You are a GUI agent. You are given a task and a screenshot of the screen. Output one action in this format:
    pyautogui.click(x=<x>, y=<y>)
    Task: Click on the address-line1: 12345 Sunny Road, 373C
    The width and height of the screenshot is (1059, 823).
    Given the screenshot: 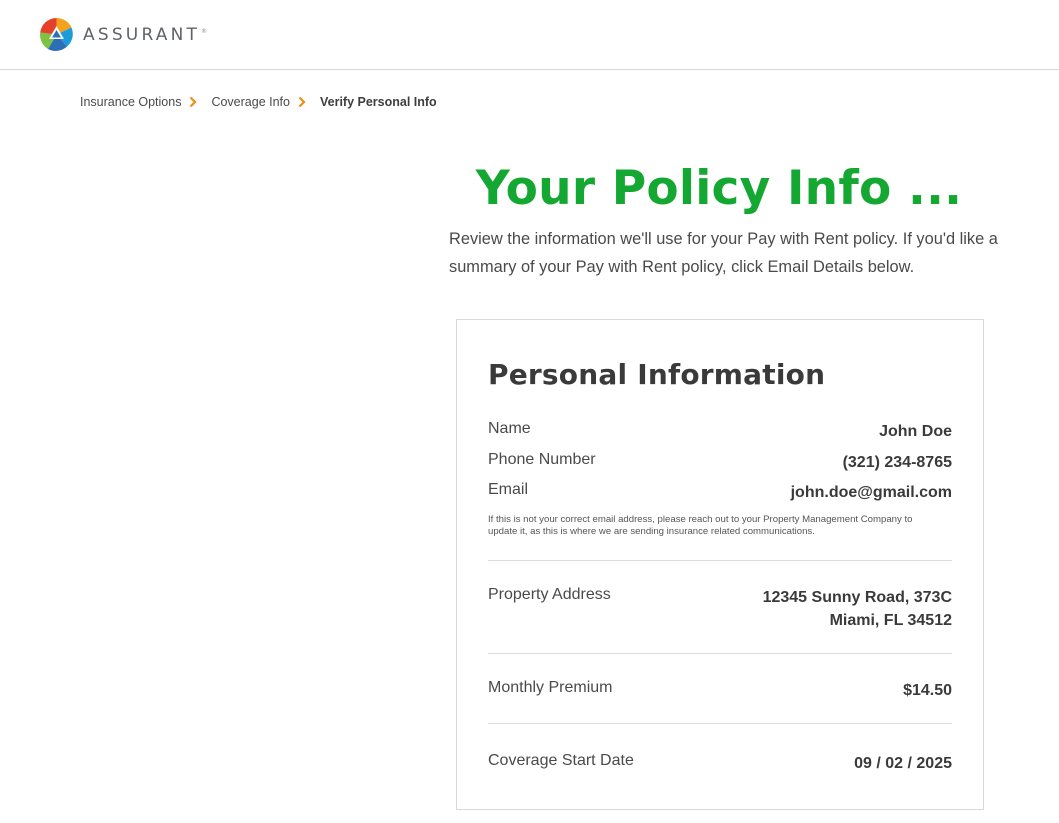 What is the action you would take?
    pyautogui.click(x=857, y=597)
    